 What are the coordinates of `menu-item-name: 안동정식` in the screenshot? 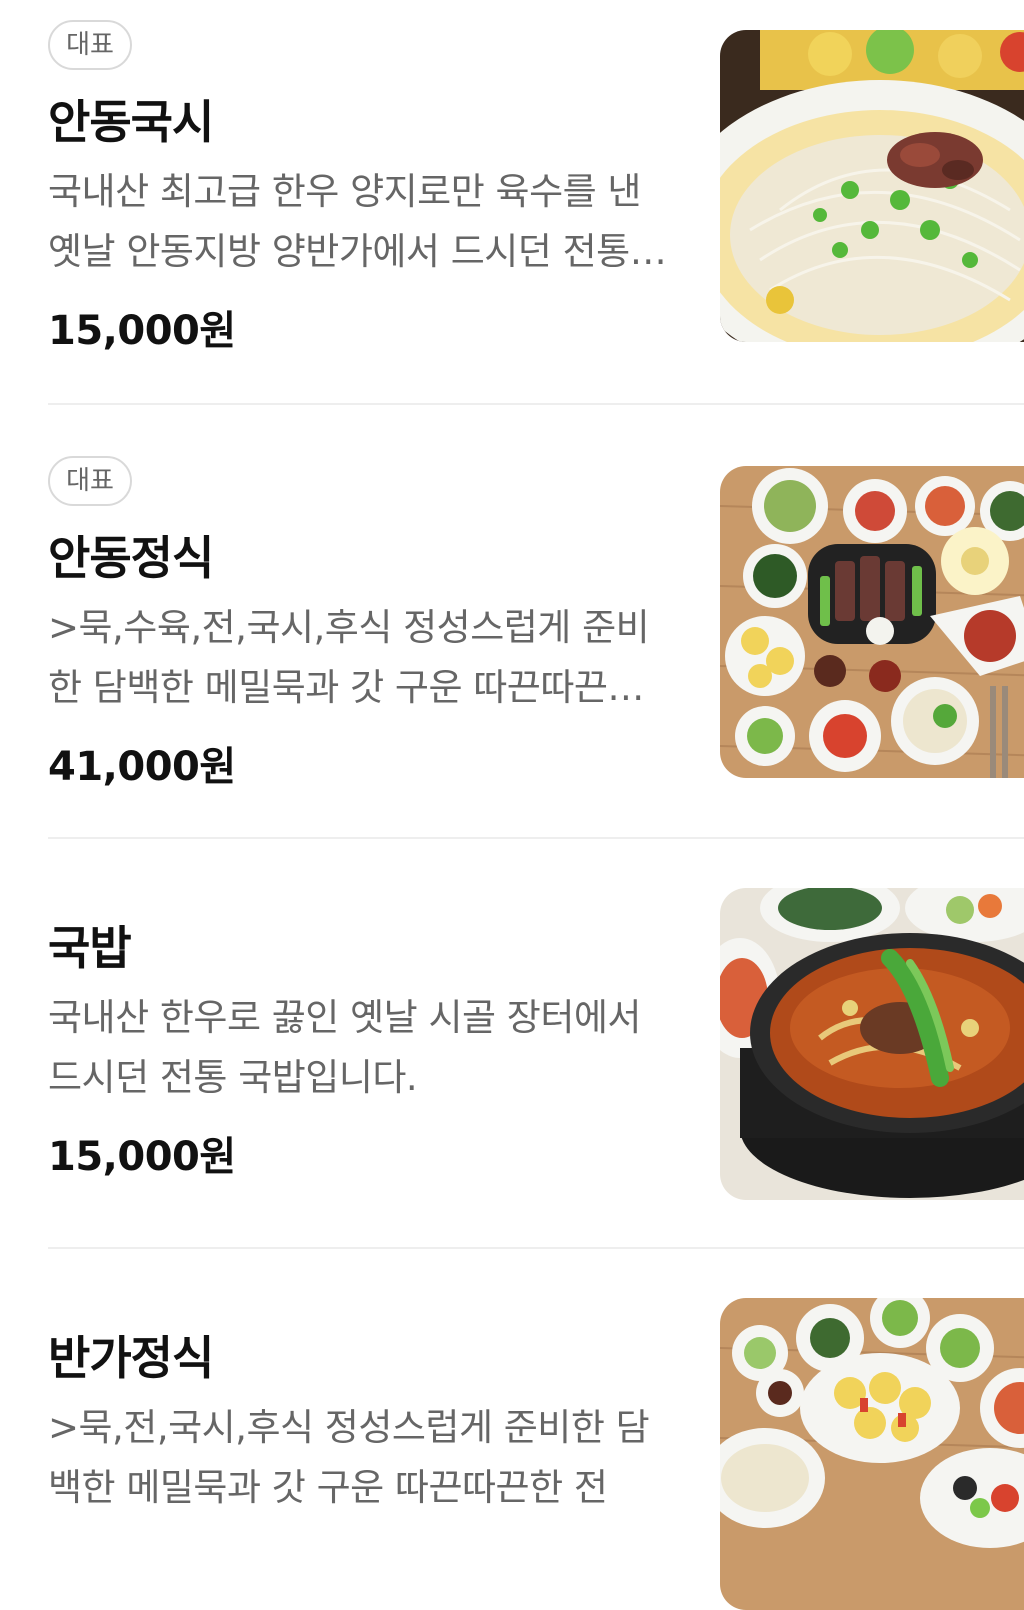 It's located at (131, 558).